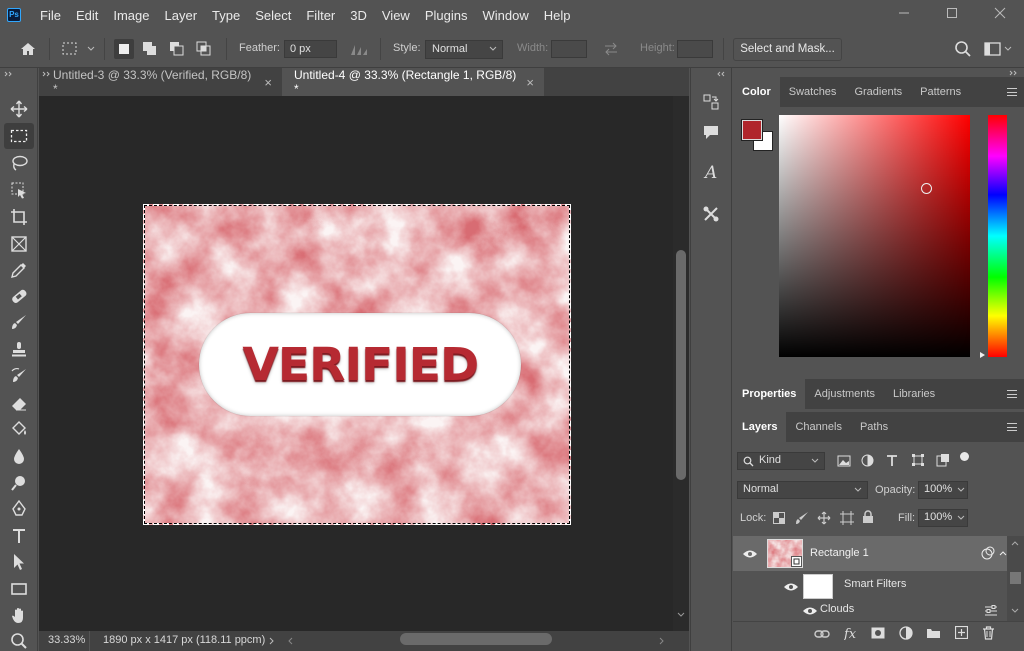 Image resolution: width=1024 pixels, height=651 pixels. I want to click on blend-mode-select: Normal, so click(802, 490).